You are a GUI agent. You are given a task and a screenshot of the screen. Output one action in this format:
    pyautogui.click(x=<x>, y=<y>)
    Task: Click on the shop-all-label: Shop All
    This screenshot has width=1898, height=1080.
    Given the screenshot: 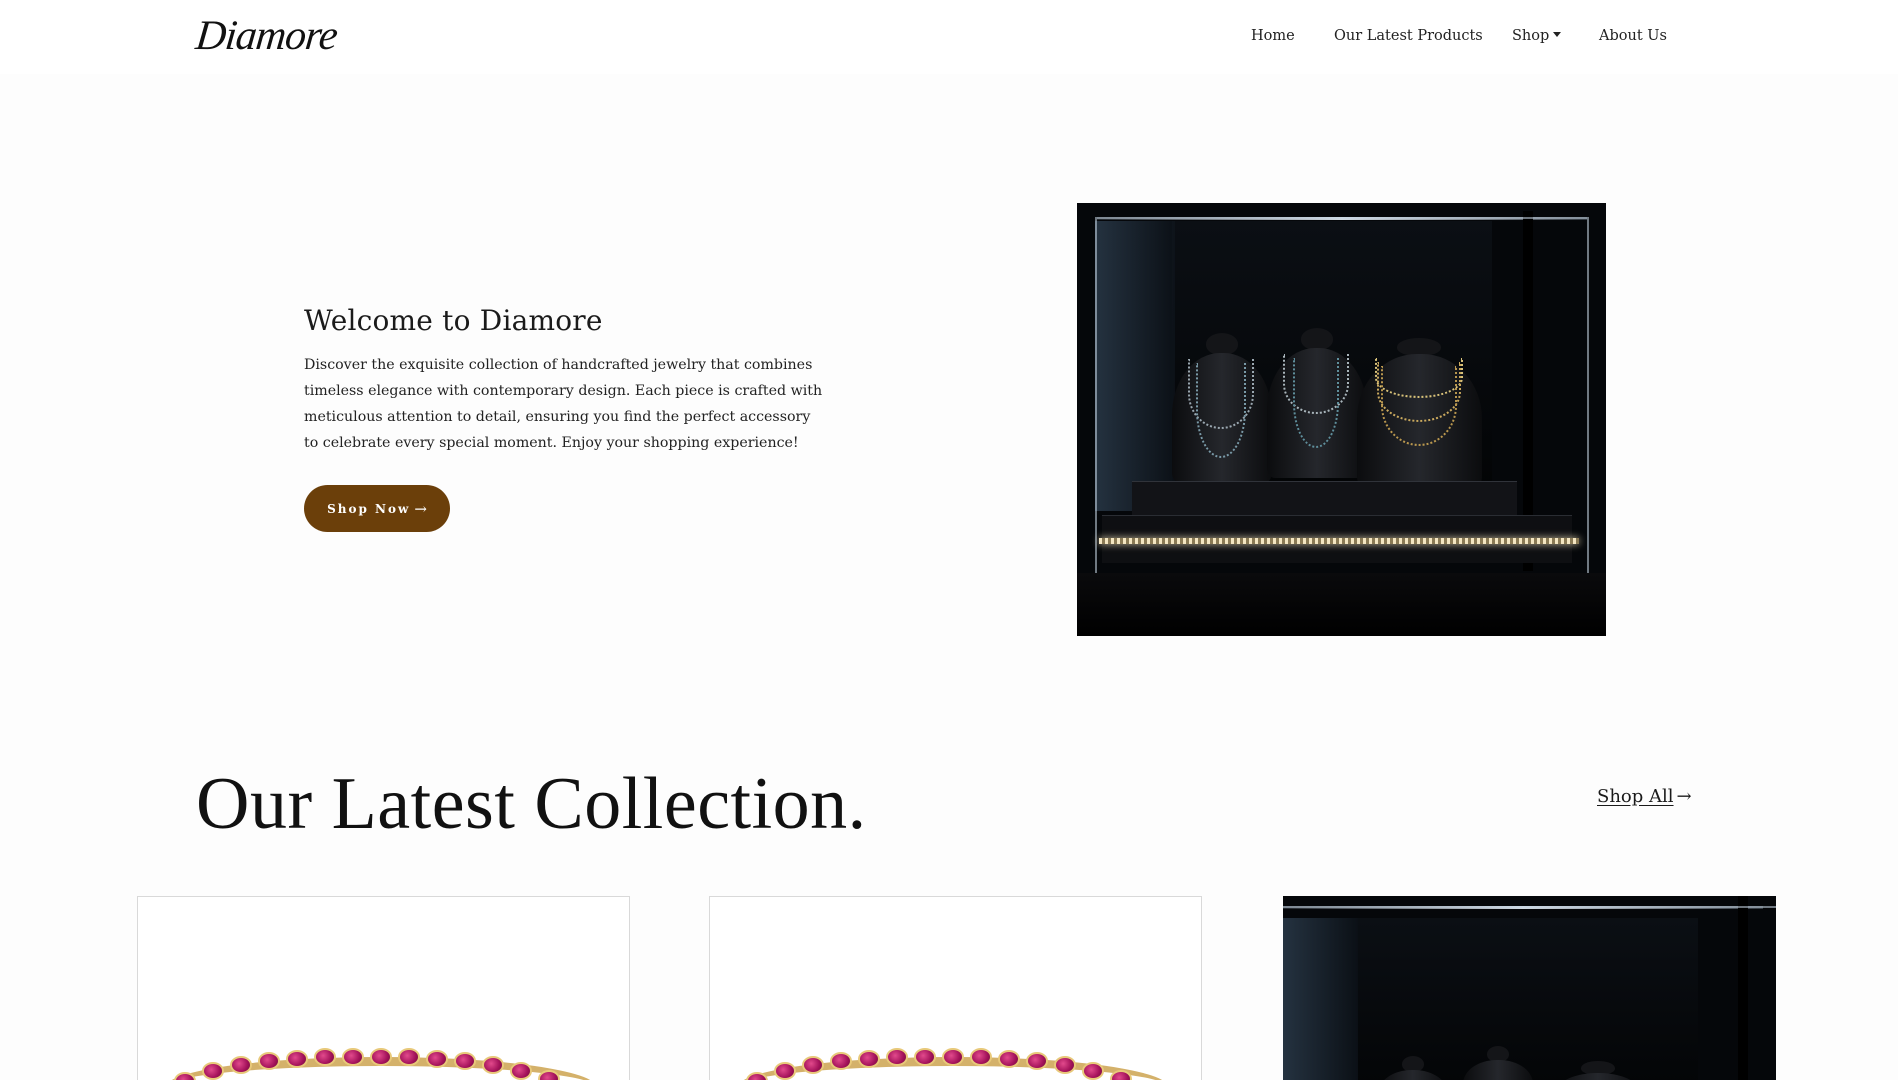 What is the action you would take?
    pyautogui.click(x=1635, y=796)
    